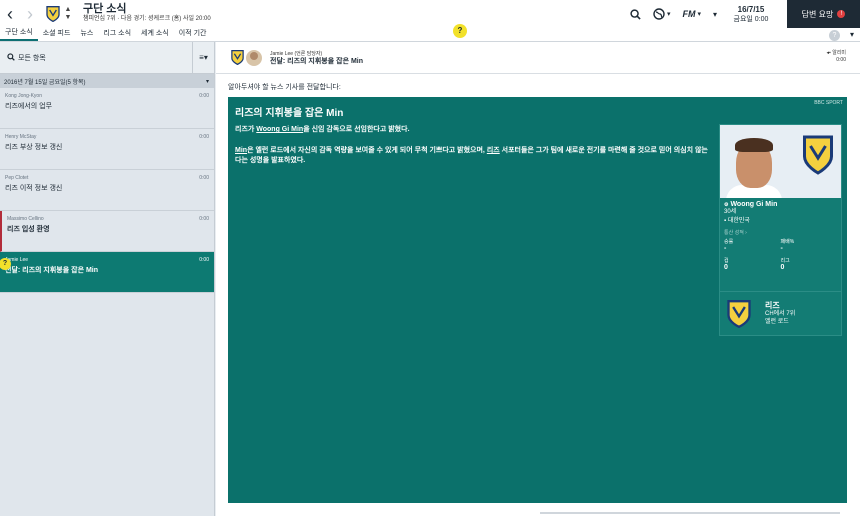 This screenshot has height=516, width=860. I want to click on continue-button: 답변 요망 !, so click(823, 14).